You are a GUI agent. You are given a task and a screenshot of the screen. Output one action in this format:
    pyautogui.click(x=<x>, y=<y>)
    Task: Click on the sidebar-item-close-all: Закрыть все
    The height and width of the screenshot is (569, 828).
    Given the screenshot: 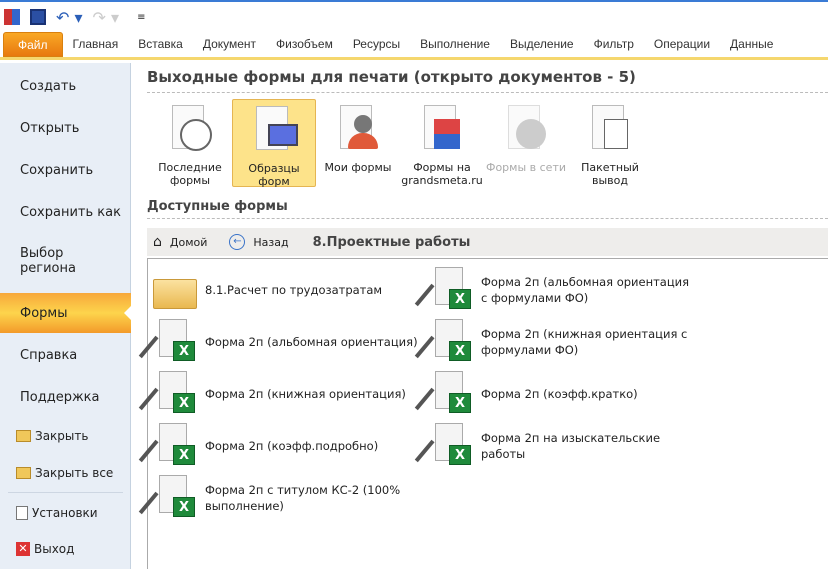 What is the action you would take?
    pyautogui.click(x=65, y=473)
    